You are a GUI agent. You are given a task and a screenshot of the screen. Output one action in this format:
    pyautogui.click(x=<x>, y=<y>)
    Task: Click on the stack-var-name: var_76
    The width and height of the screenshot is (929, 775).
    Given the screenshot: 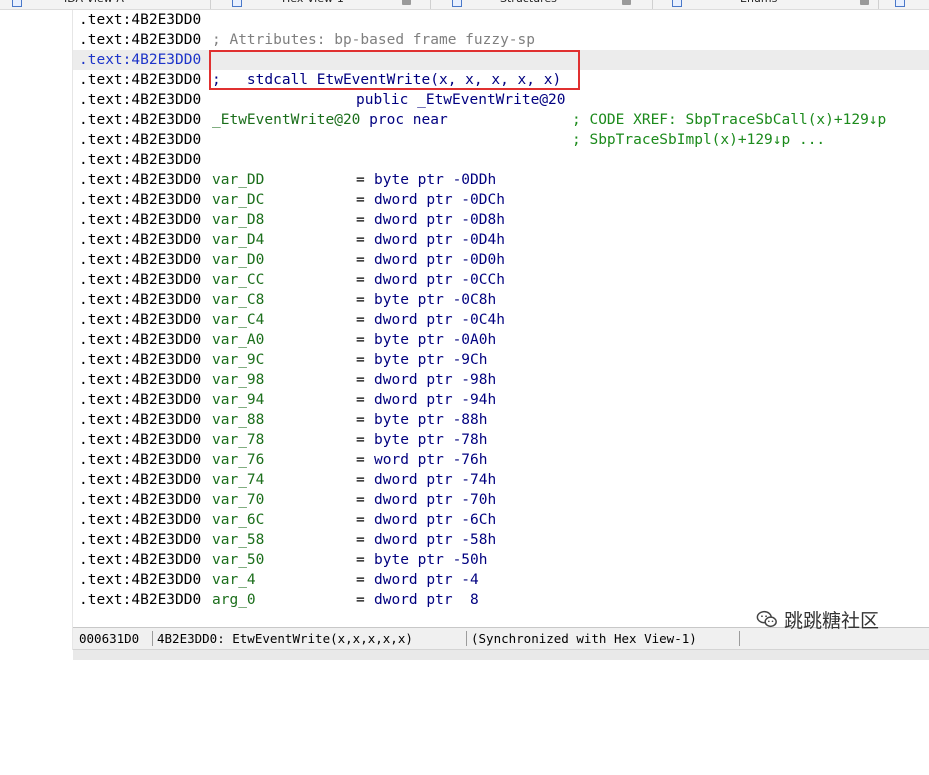 What is the action you would take?
    pyautogui.click(x=238, y=460)
    